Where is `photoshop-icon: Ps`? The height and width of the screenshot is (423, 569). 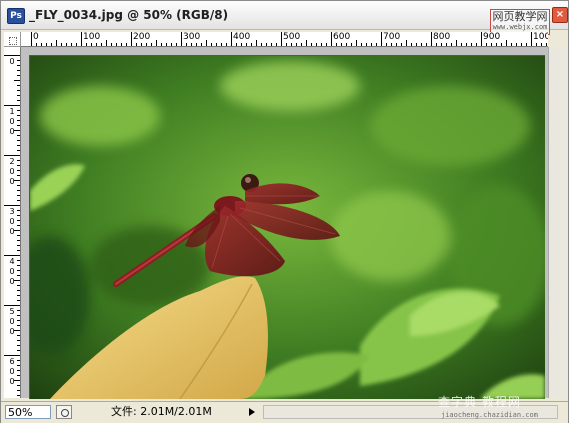 photoshop-icon: Ps is located at coordinates (16, 16).